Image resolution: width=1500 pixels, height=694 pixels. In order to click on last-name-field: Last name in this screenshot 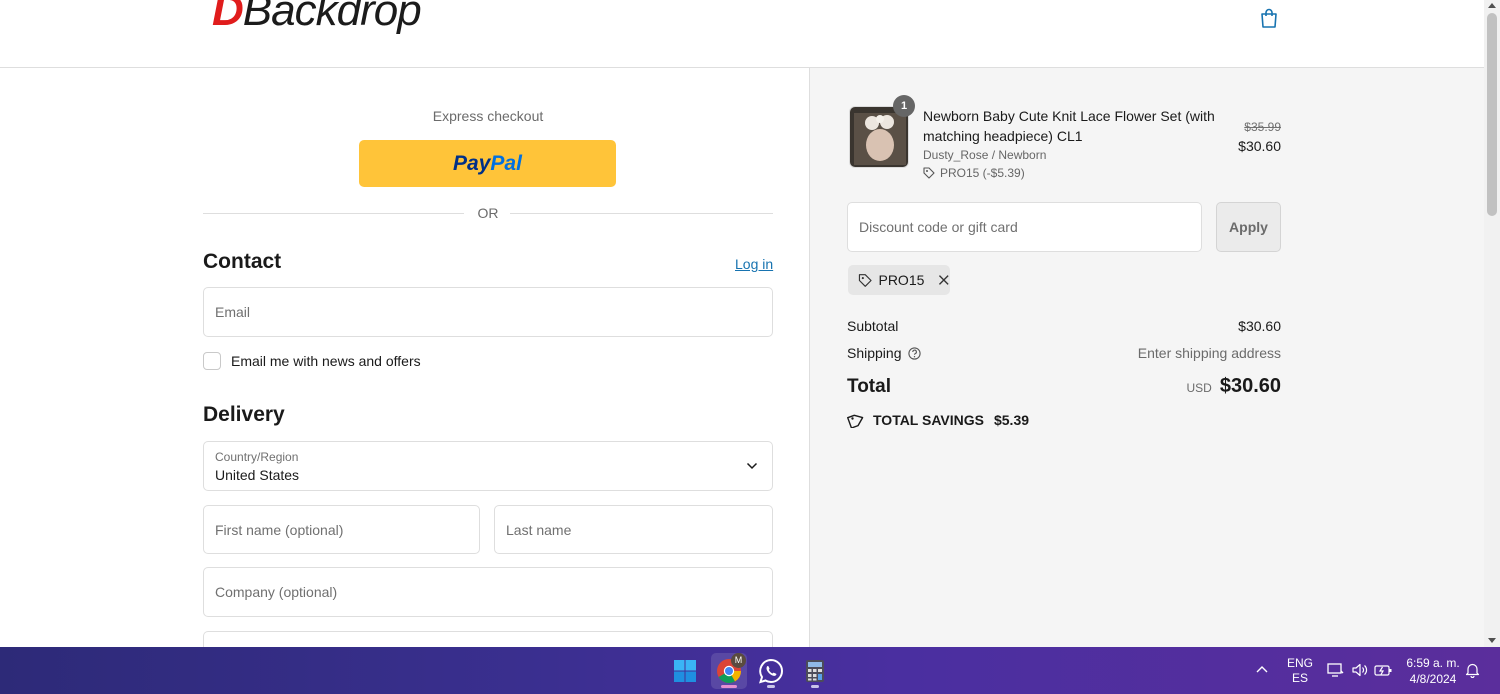, I will do `click(633, 529)`.